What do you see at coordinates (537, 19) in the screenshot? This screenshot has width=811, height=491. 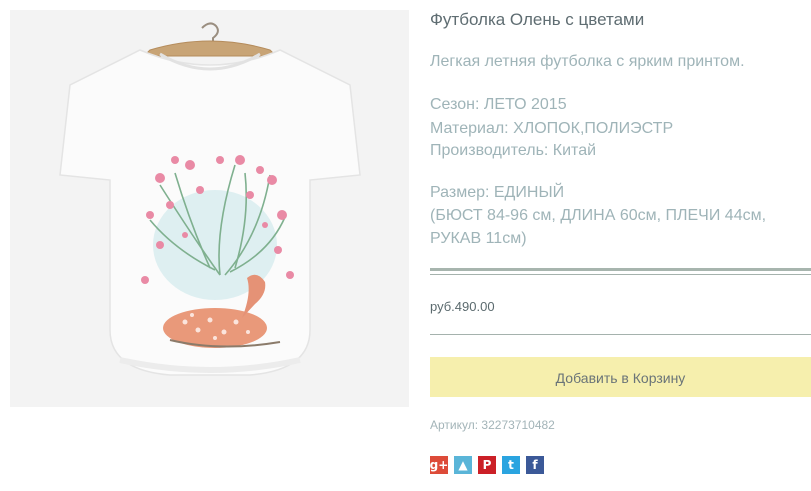 I see `product-title: Футболка Олень с цветами` at bounding box center [537, 19].